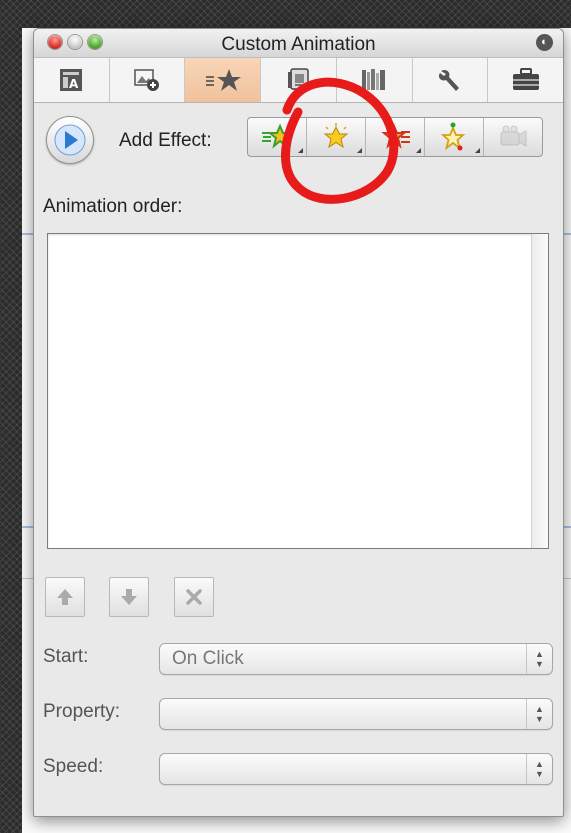 This screenshot has height=833, width=571. Describe the element at coordinates (539, 391) in the screenshot. I see `animation-order-scrollbar` at that location.